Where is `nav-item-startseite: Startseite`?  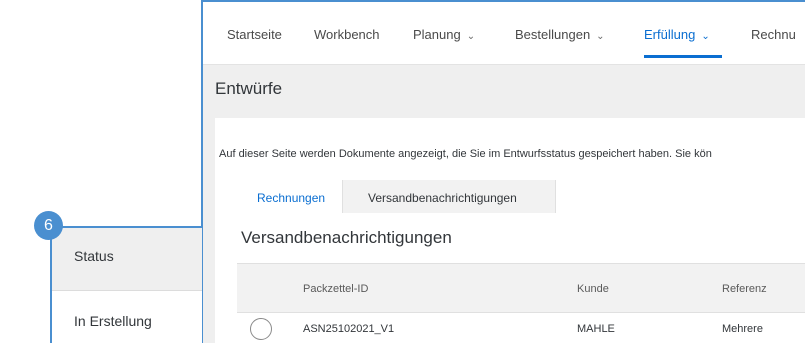
nav-item-startseite: Startseite is located at coordinates (254, 34).